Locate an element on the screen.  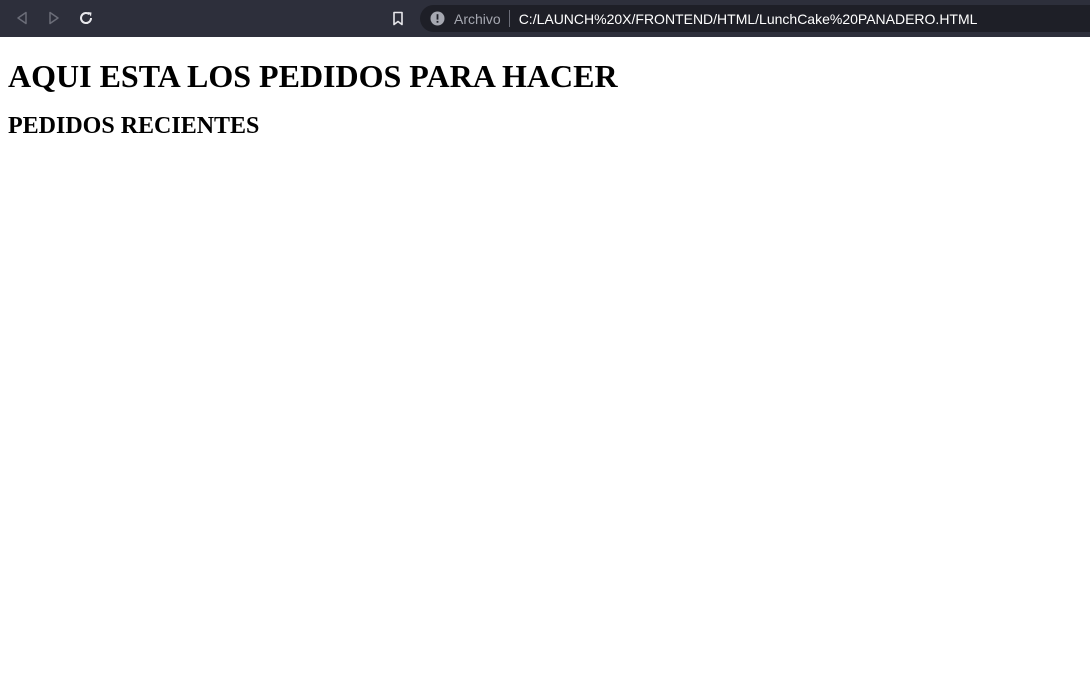
back-arrow-icon is located at coordinates (22, 18).